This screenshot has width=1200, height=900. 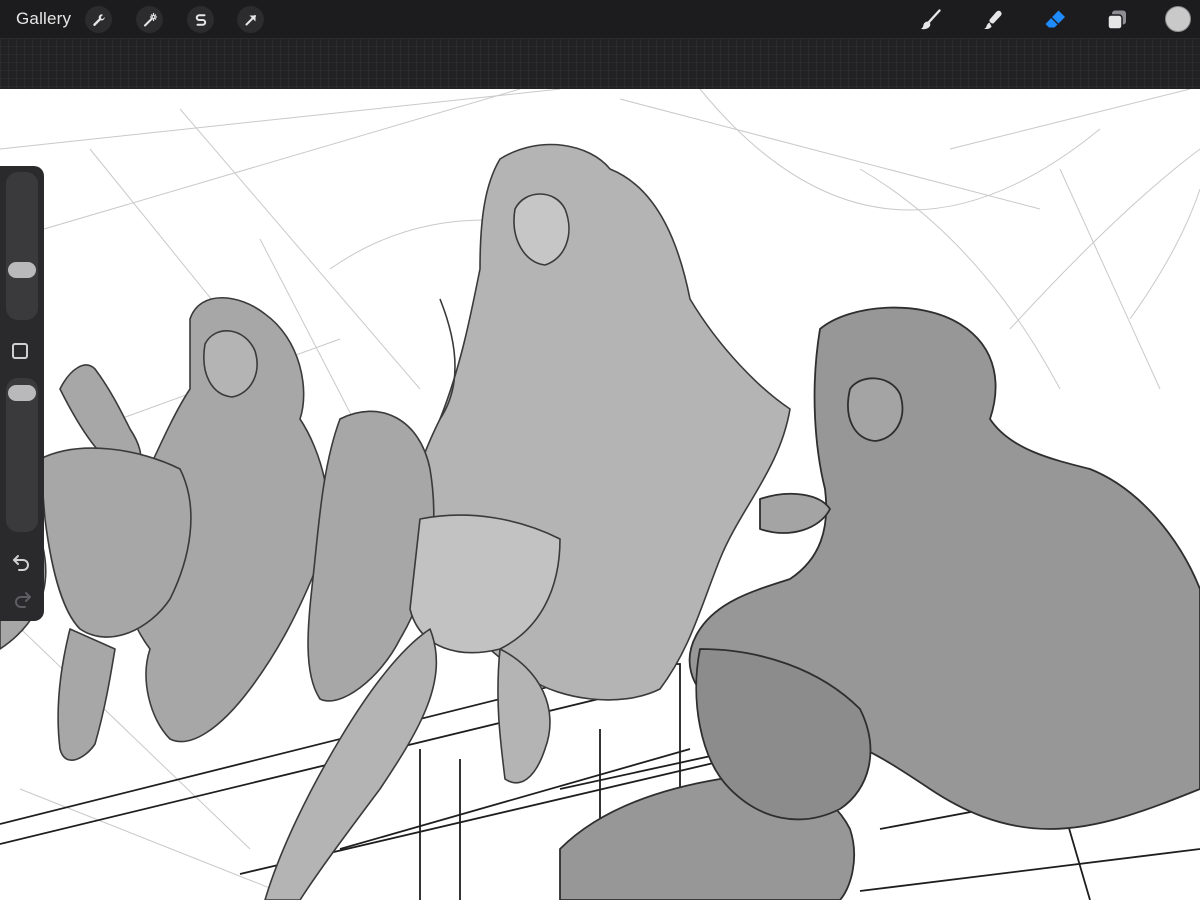 What do you see at coordinates (22, 270) in the screenshot?
I see `brush-size-thumb` at bounding box center [22, 270].